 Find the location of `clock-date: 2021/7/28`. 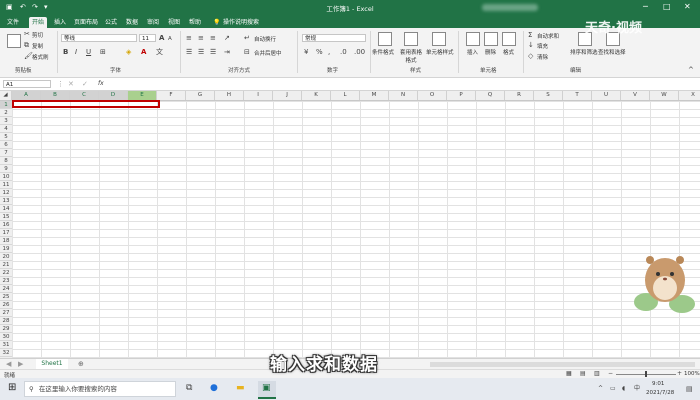

clock-date: 2021/7/28 is located at coordinates (660, 393).